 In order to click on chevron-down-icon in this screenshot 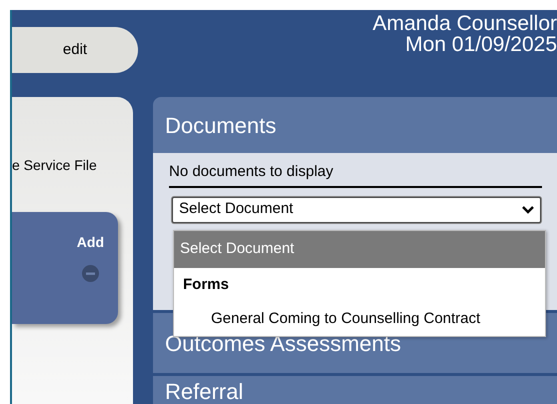, I will do `click(528, 210)`.